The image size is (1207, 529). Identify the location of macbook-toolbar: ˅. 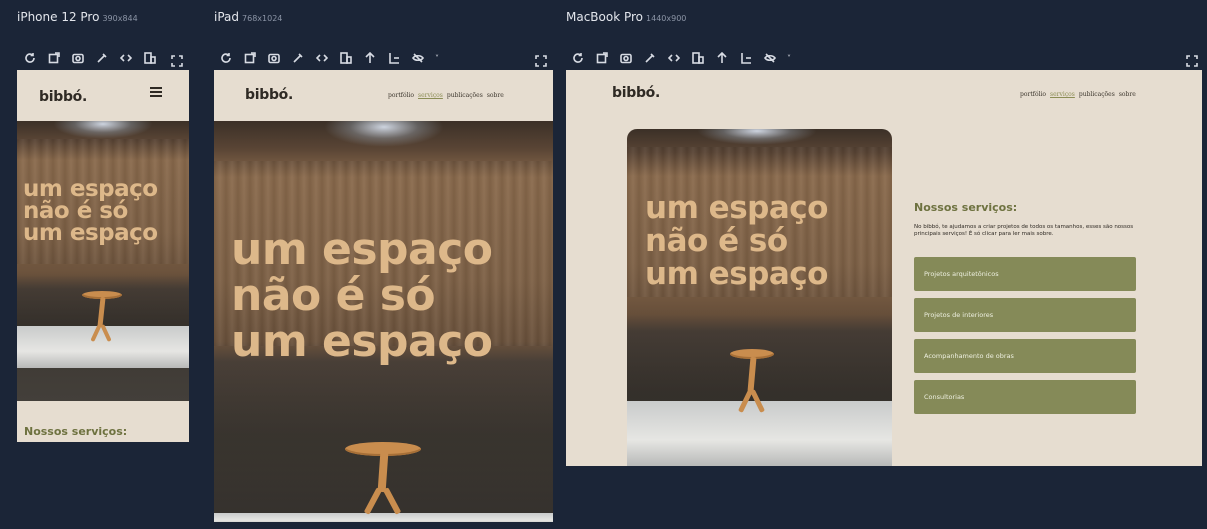
(681, 58).